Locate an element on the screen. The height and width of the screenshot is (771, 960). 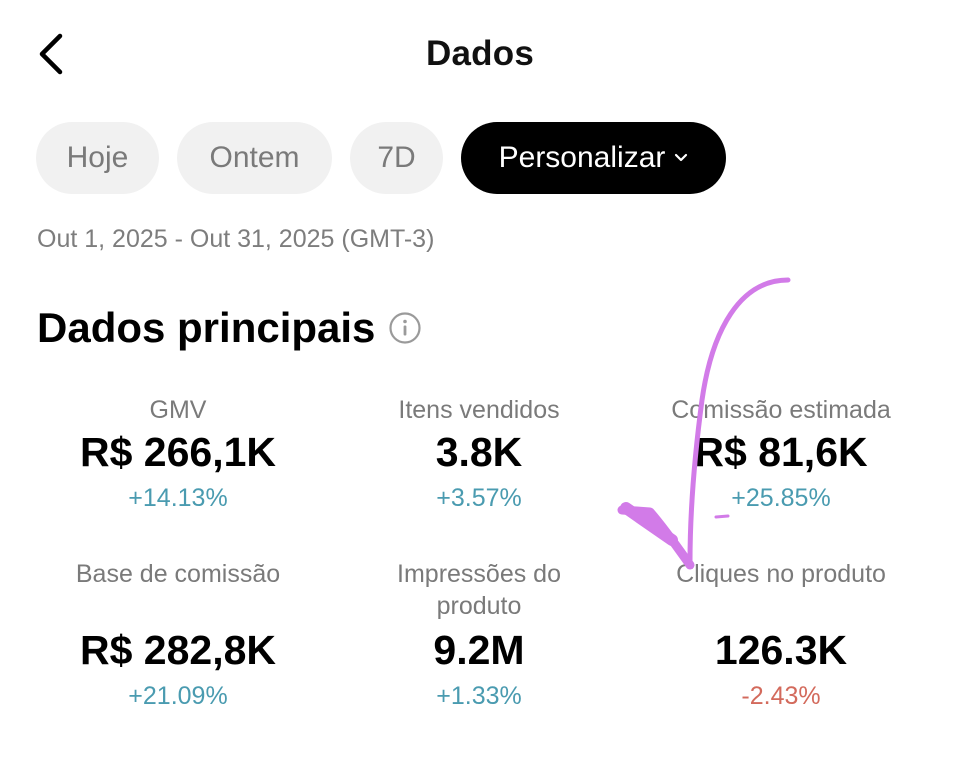
metric-label: GMV is located at coordinates (178, 410).